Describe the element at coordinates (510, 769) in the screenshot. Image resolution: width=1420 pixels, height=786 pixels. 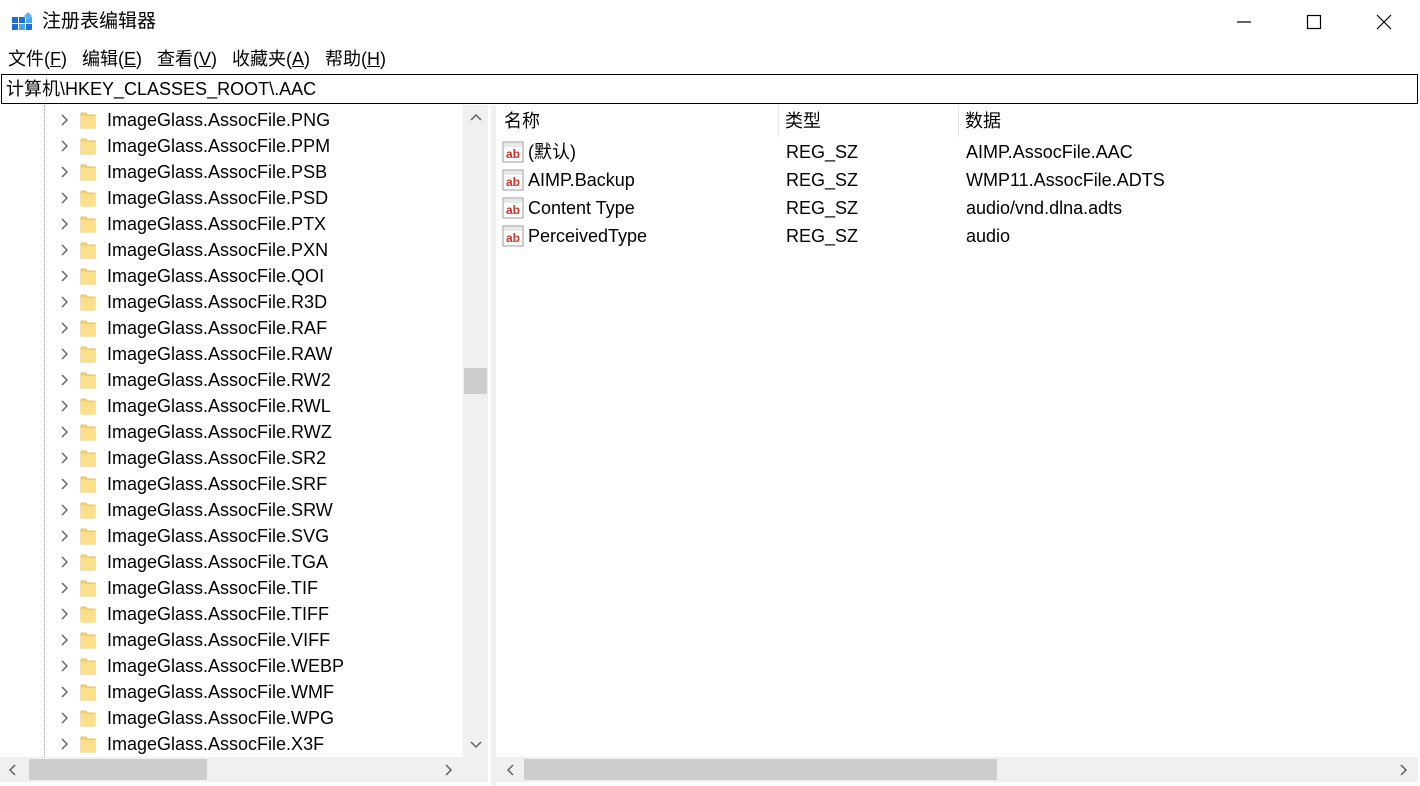
I see `values-scroll-left-button` at that location.